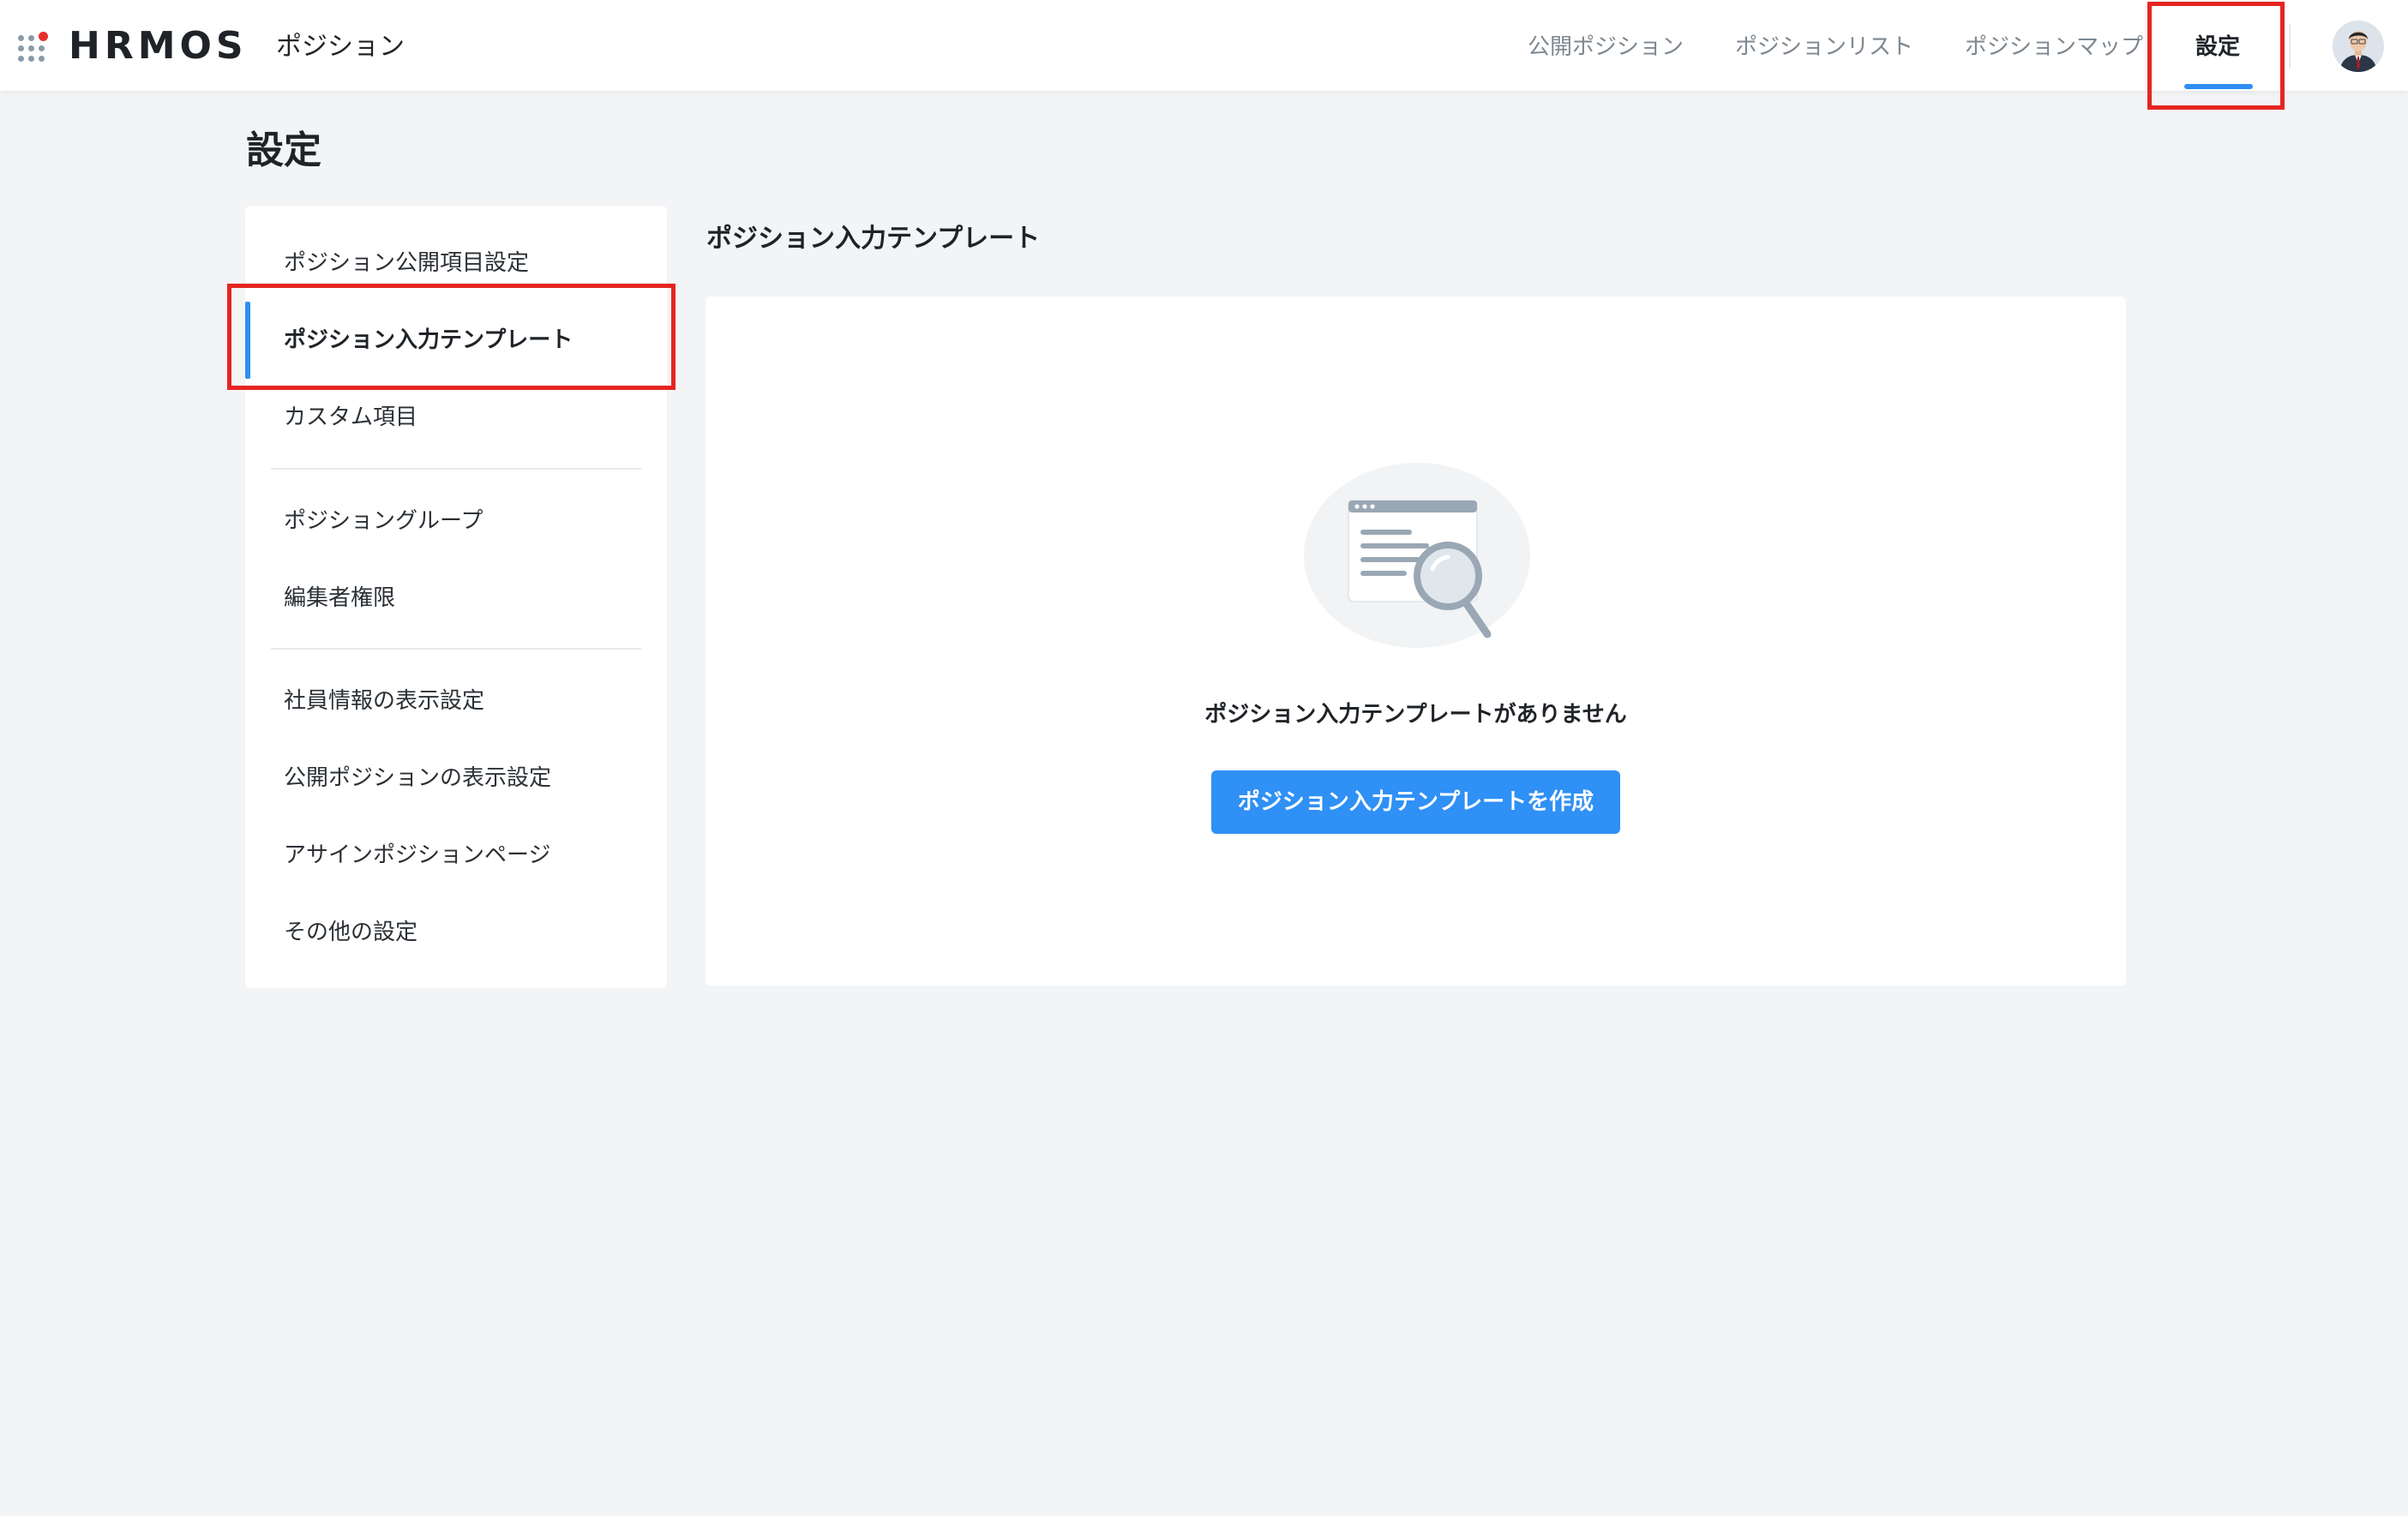  What do you see at coordinates (1420, 561) in the screenshot?
I see `document-magnifier-icon` at bounding box center [1420, 561].